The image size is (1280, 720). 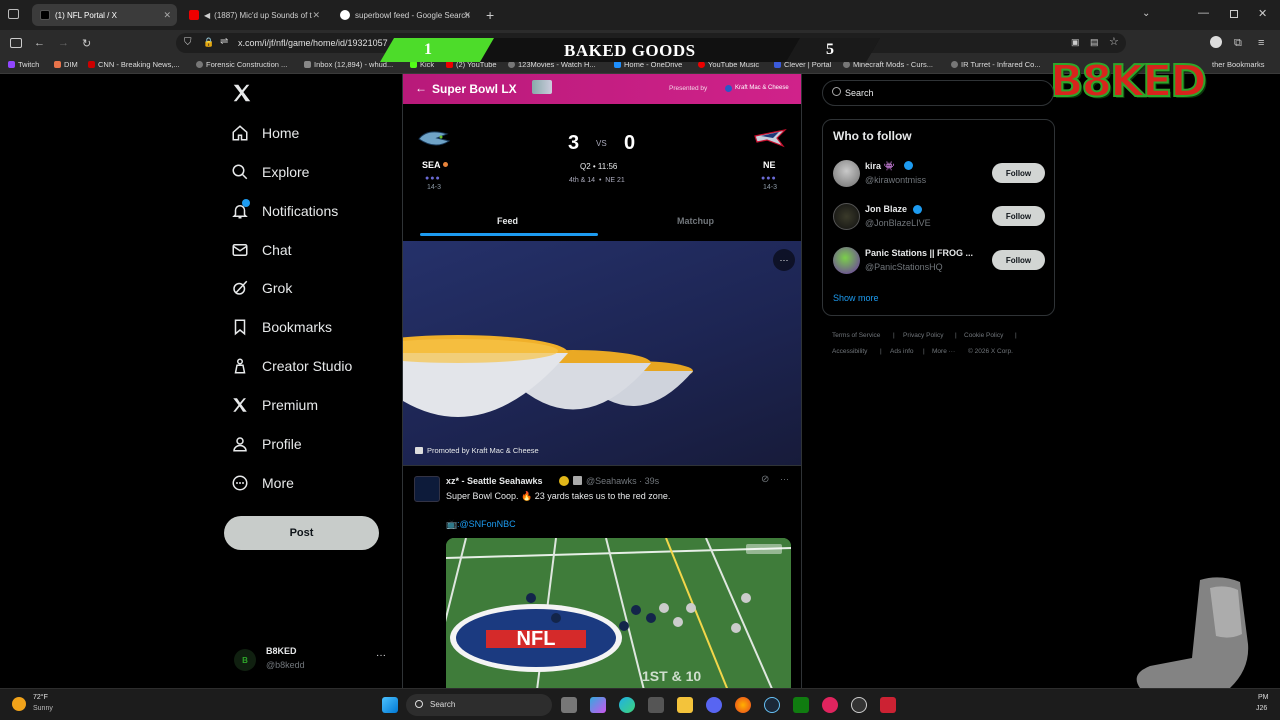 What do you see at coordinates (479, 705) in the screenshot?
I see `taskbar-search: Search` at bounding box center [479, 705].